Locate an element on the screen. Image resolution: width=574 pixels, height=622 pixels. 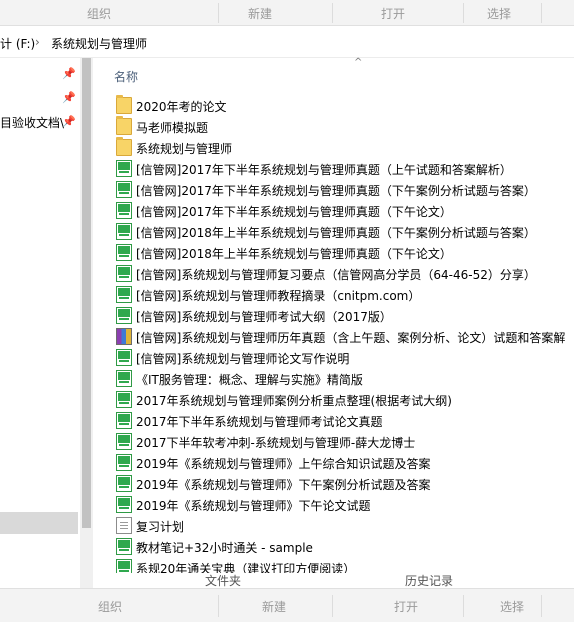
nav-scrollbar is located at coordinates (86, 323).